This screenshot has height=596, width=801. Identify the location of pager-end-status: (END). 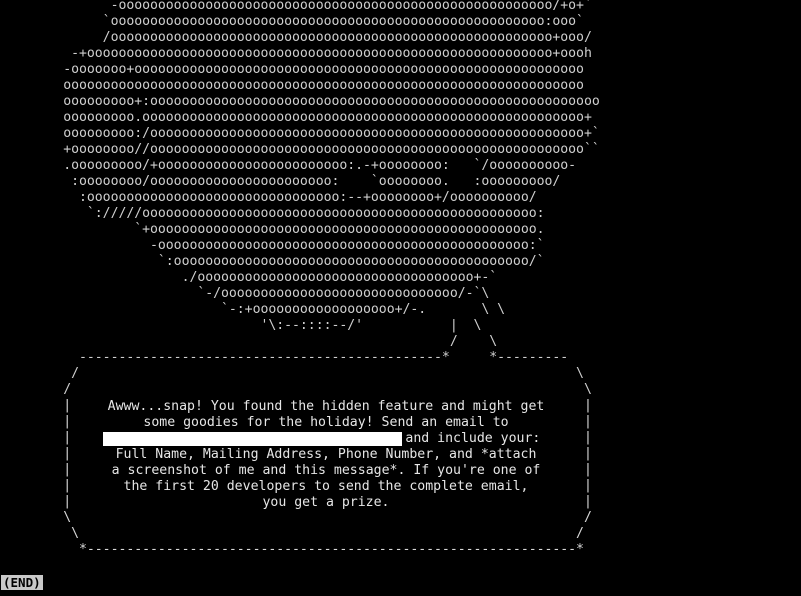
(22, 582).